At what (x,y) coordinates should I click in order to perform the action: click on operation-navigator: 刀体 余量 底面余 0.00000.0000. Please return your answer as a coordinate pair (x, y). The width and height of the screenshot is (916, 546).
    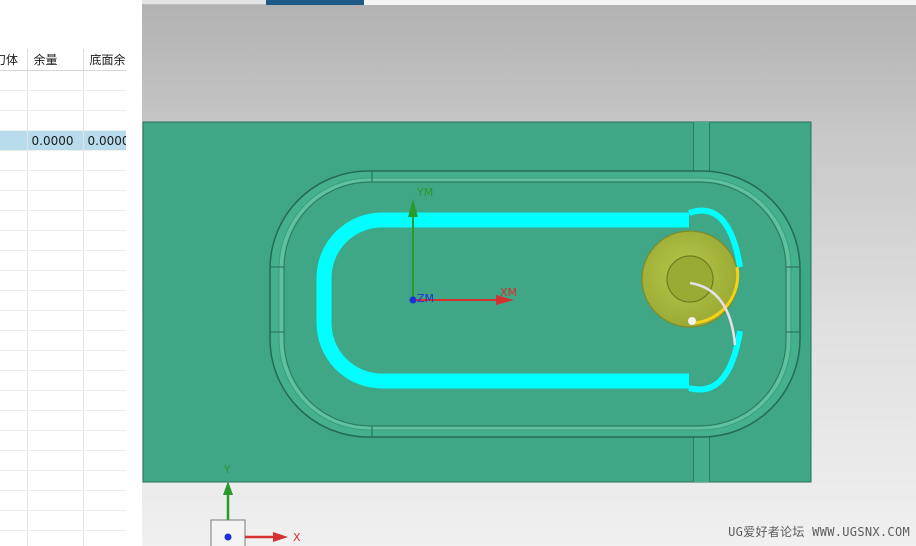
    Looking at the image, I should click on (63, 273).